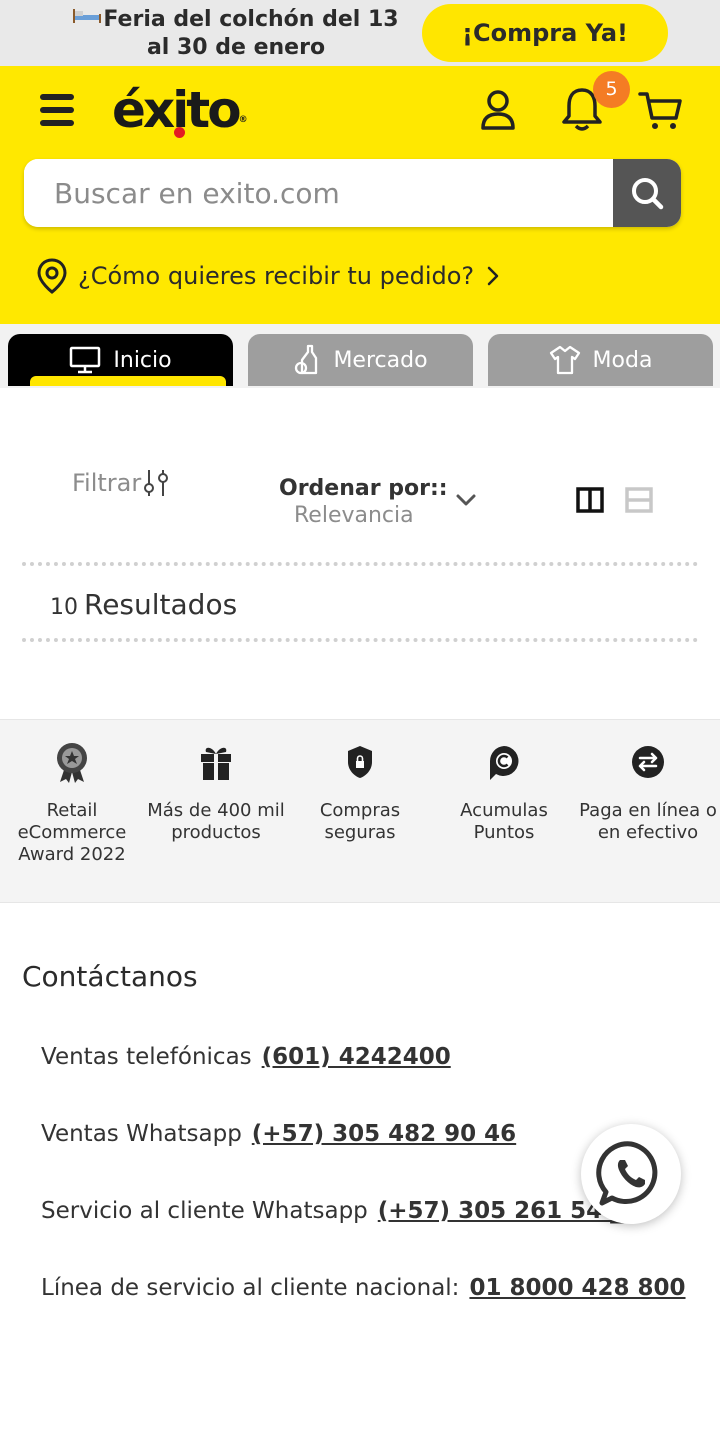 Image resolution: width=720 pixels, height=1452 pixels. What do you see at coordinates (363, 488) in the screenshot?
I see `sort-label: Ordenar por::` at bounding box center [363, 488].